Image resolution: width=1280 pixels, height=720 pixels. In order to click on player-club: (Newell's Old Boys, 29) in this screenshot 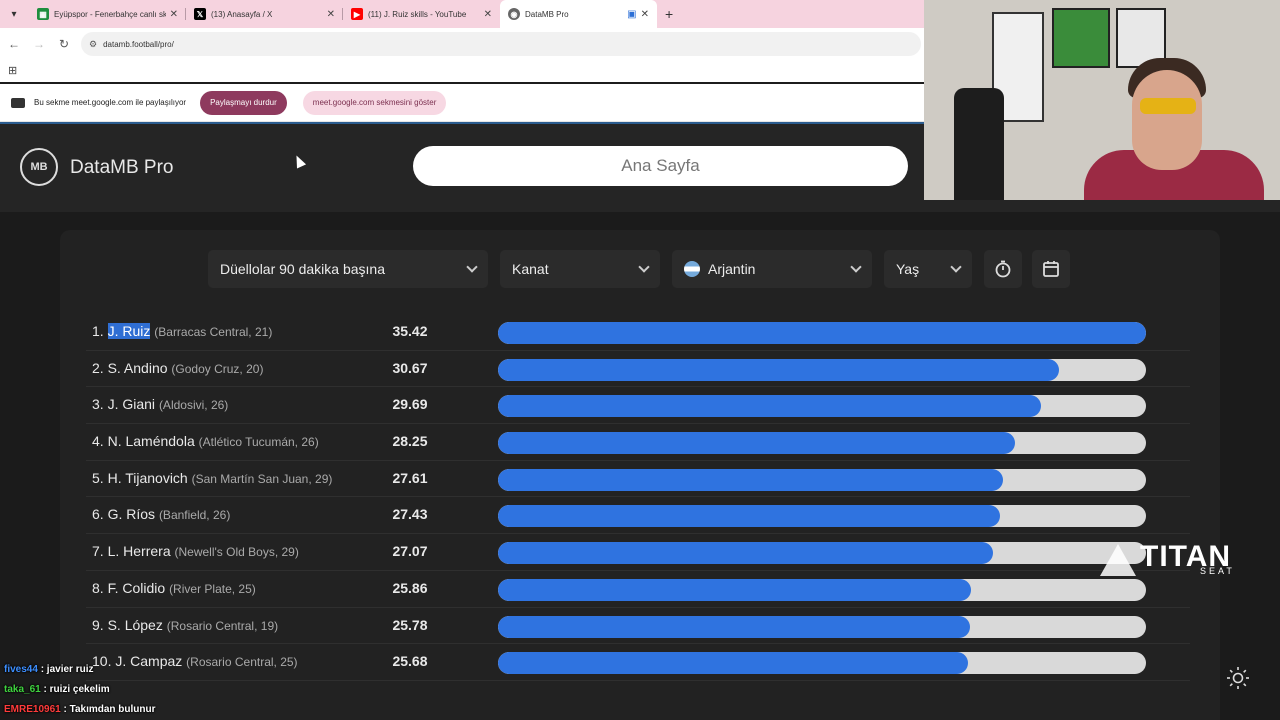, I will do `click(236, 552)`.